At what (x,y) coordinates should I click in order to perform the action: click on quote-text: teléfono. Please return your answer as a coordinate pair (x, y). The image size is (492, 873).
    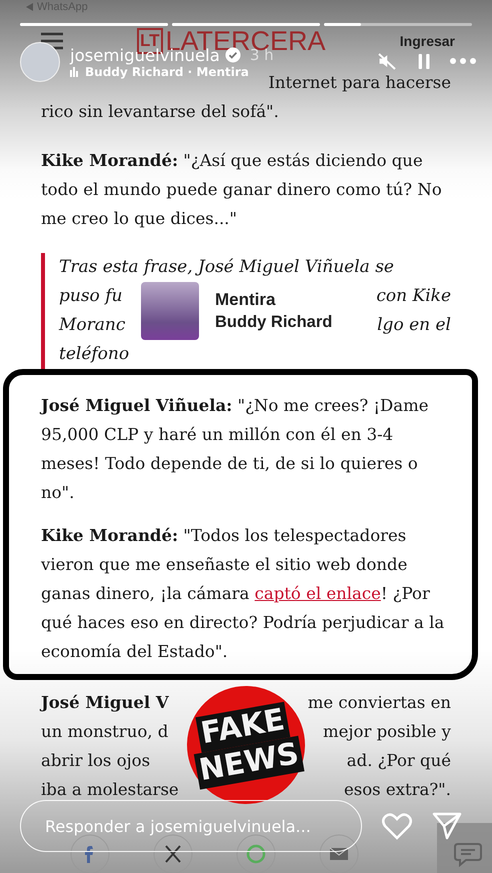
    Looking at the image, I should click on (94, 354).